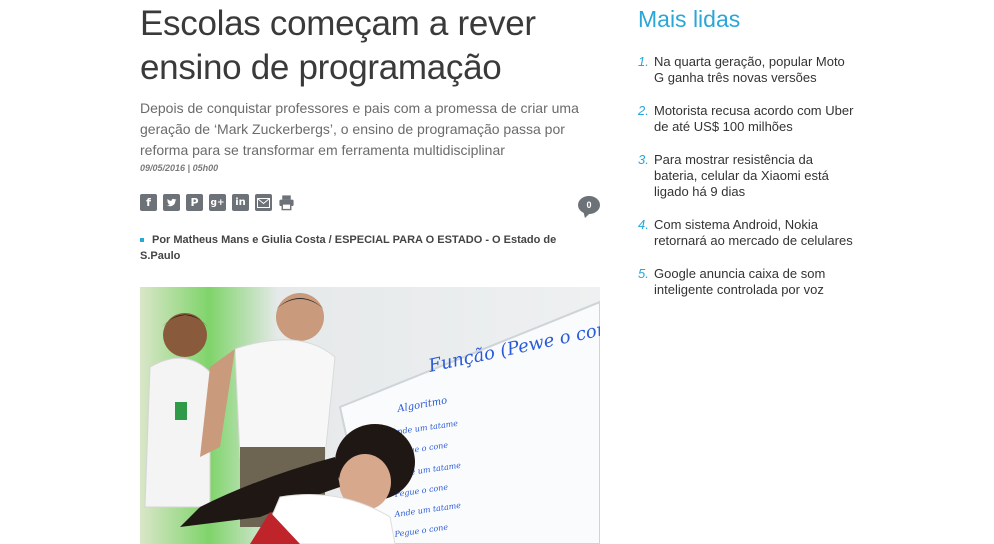  Describe the element at coordinates (643, 110) in the screenshot. I see `item-number: 2.` at that location.